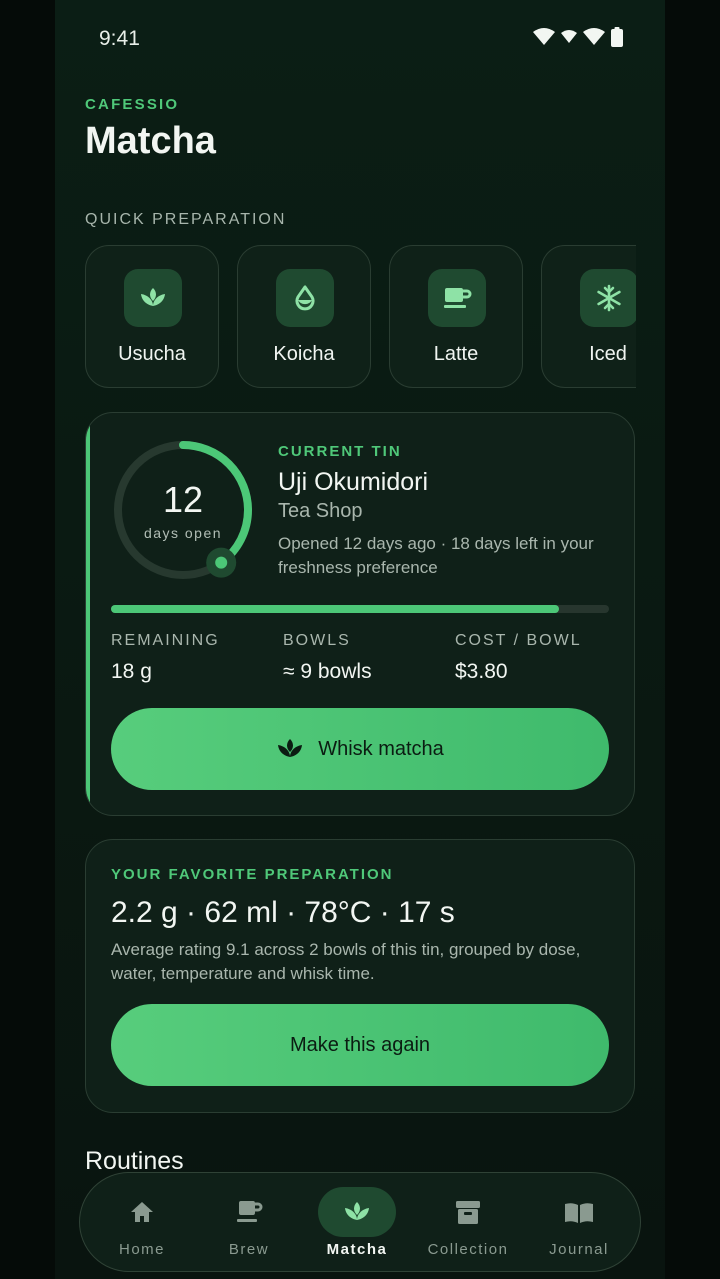 Image resolution: width=720 pixels, height=1279 pixels. Describe the element at coordinates (304, 354) in the screenshot. I see `quick-item-label: Koicha` at that location.